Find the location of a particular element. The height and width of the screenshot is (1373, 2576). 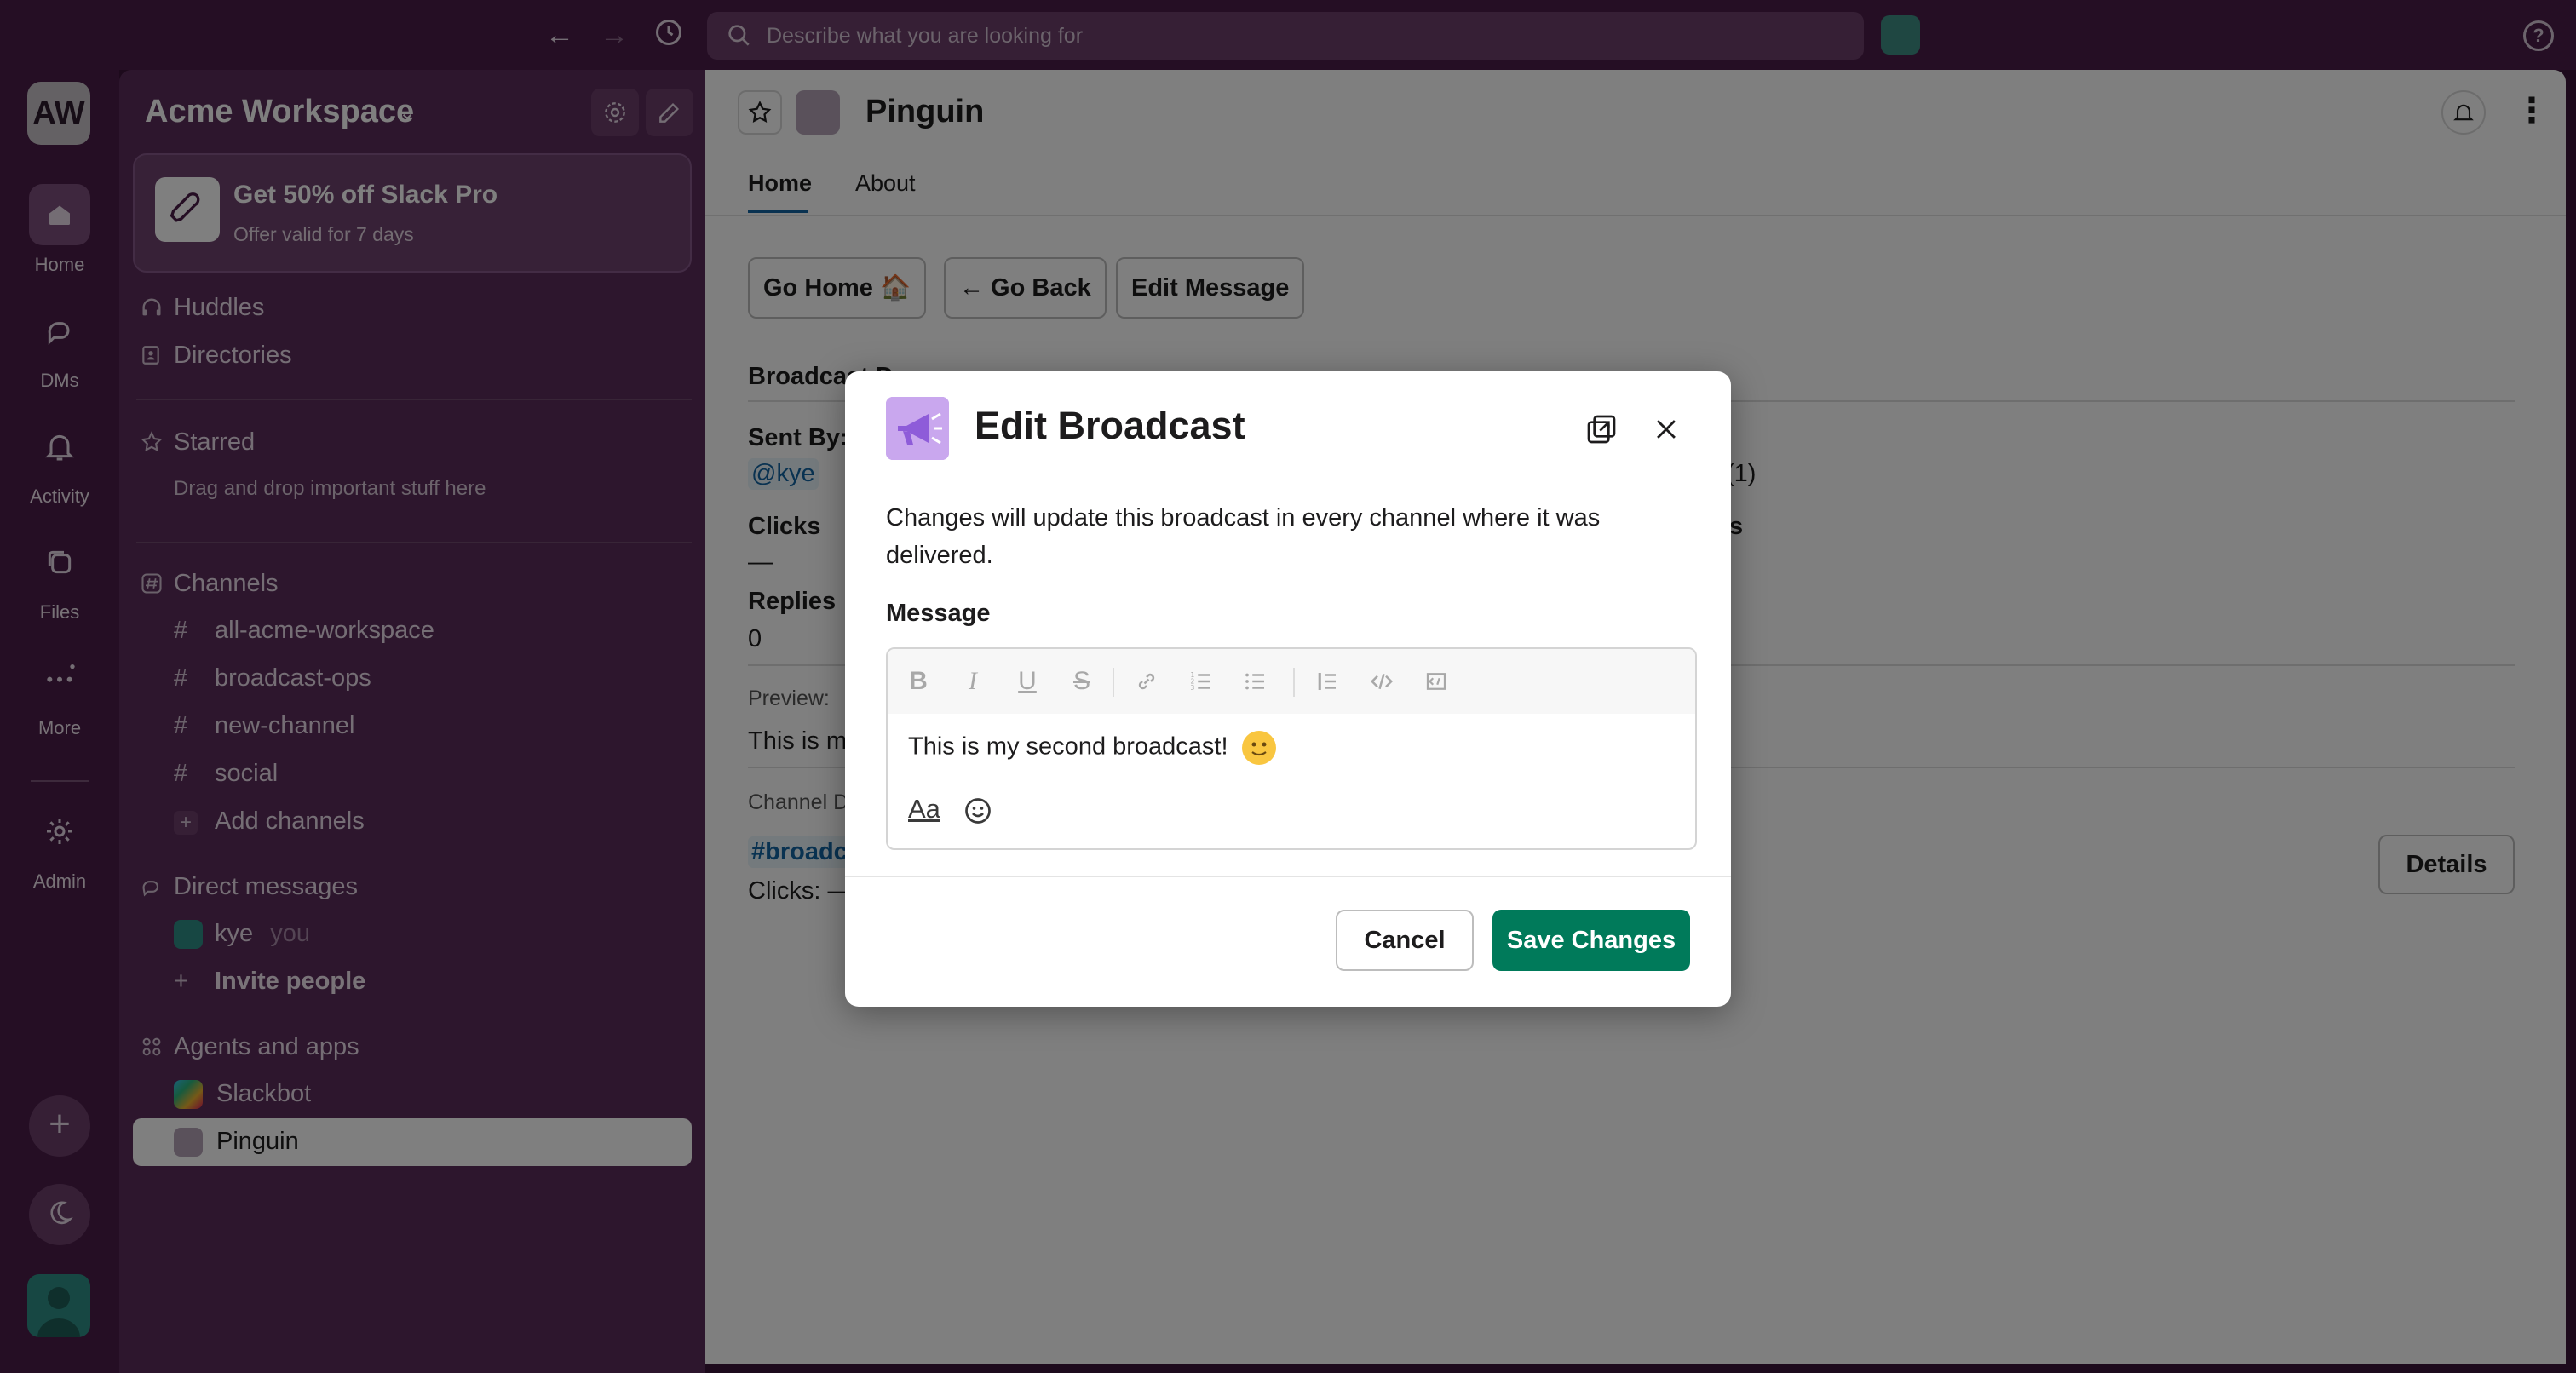

bulleted-list-icon is located at coordinates (1256, 681).